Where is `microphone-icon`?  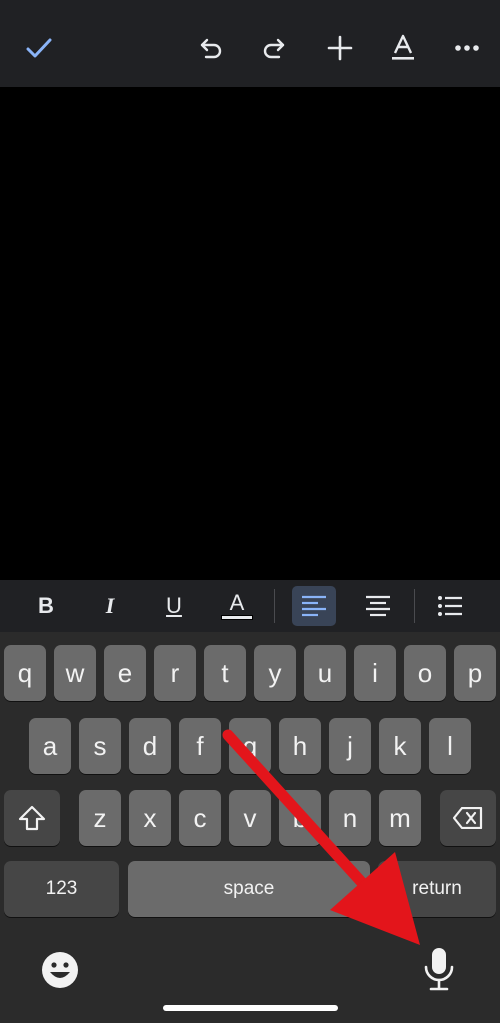
microphone-icon is located at coordinates (439, 969).